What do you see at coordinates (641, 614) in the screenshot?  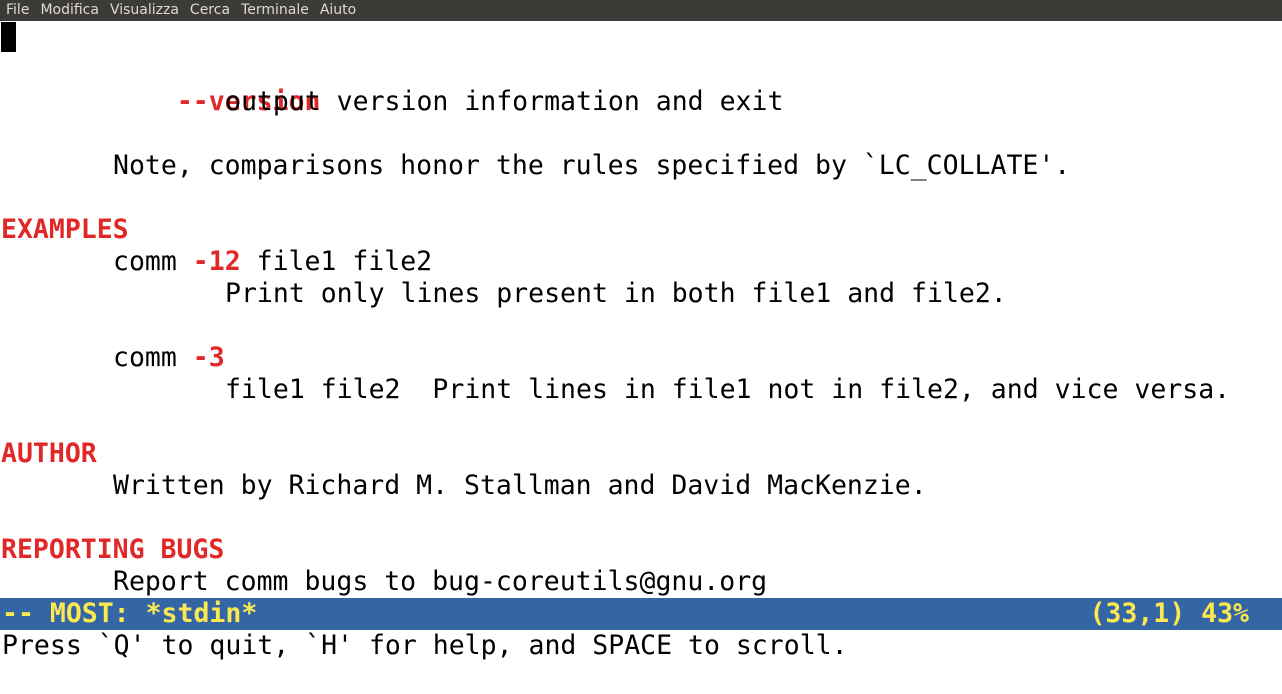 I see `most-status-bar: -- MOST: *stdin* (33,1) 43%` at bounding box center [641, 614].